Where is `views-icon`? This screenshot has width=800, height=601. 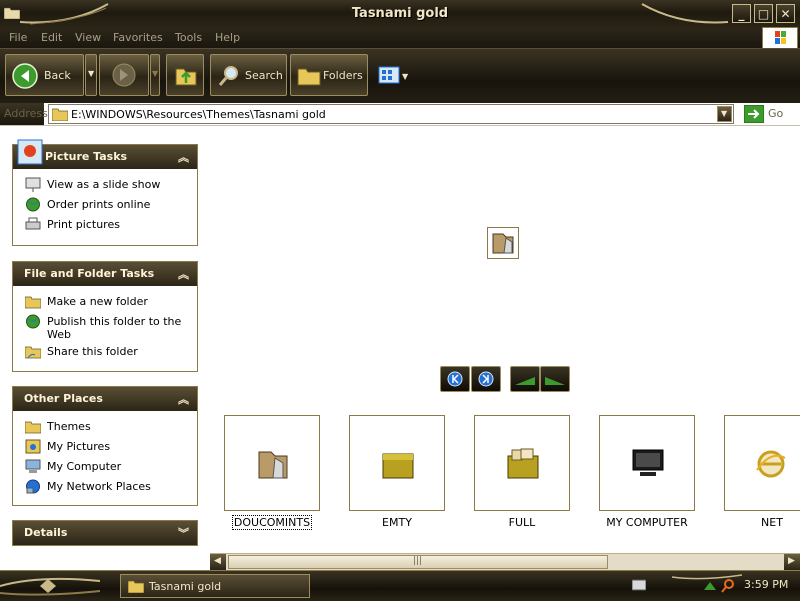
views-icon is located at coordinates (389, 75).